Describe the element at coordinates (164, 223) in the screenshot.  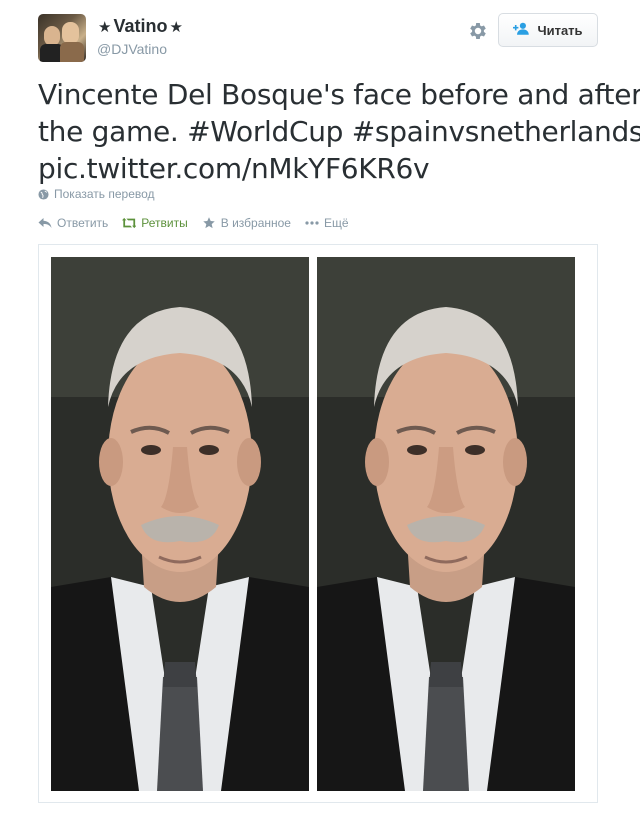
I see `retweet-label: Ретвиты` at that location.